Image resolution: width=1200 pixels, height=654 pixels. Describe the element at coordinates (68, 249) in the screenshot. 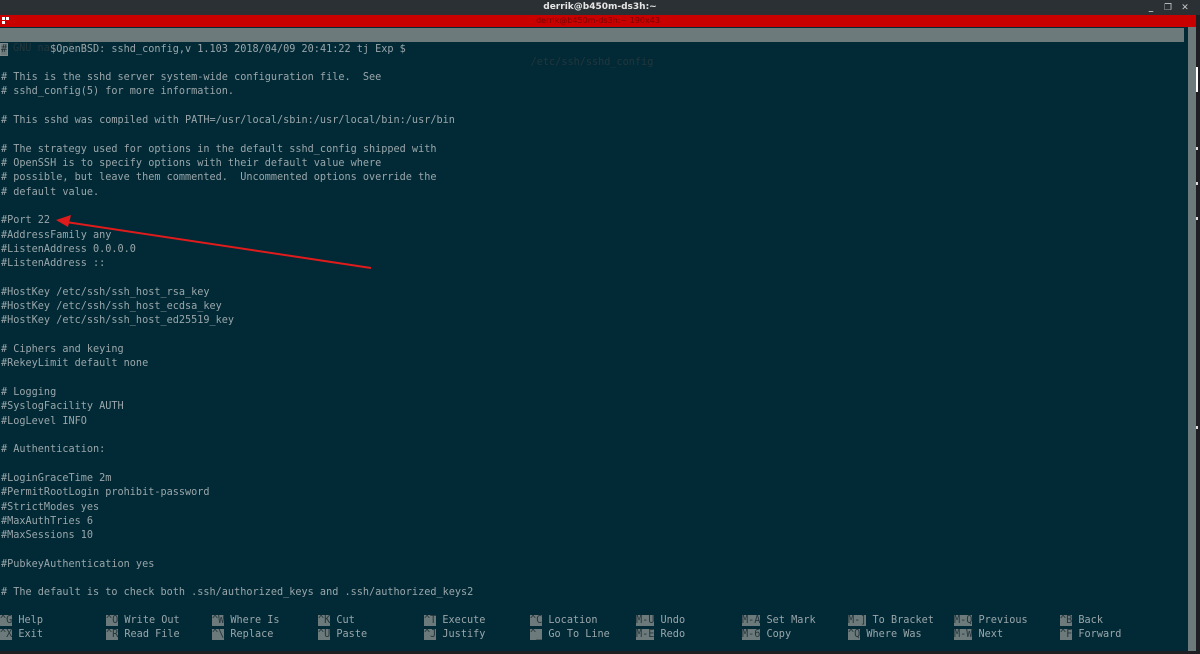

I see `line-text: #ListenAddress 0.0.0.0` at that location.